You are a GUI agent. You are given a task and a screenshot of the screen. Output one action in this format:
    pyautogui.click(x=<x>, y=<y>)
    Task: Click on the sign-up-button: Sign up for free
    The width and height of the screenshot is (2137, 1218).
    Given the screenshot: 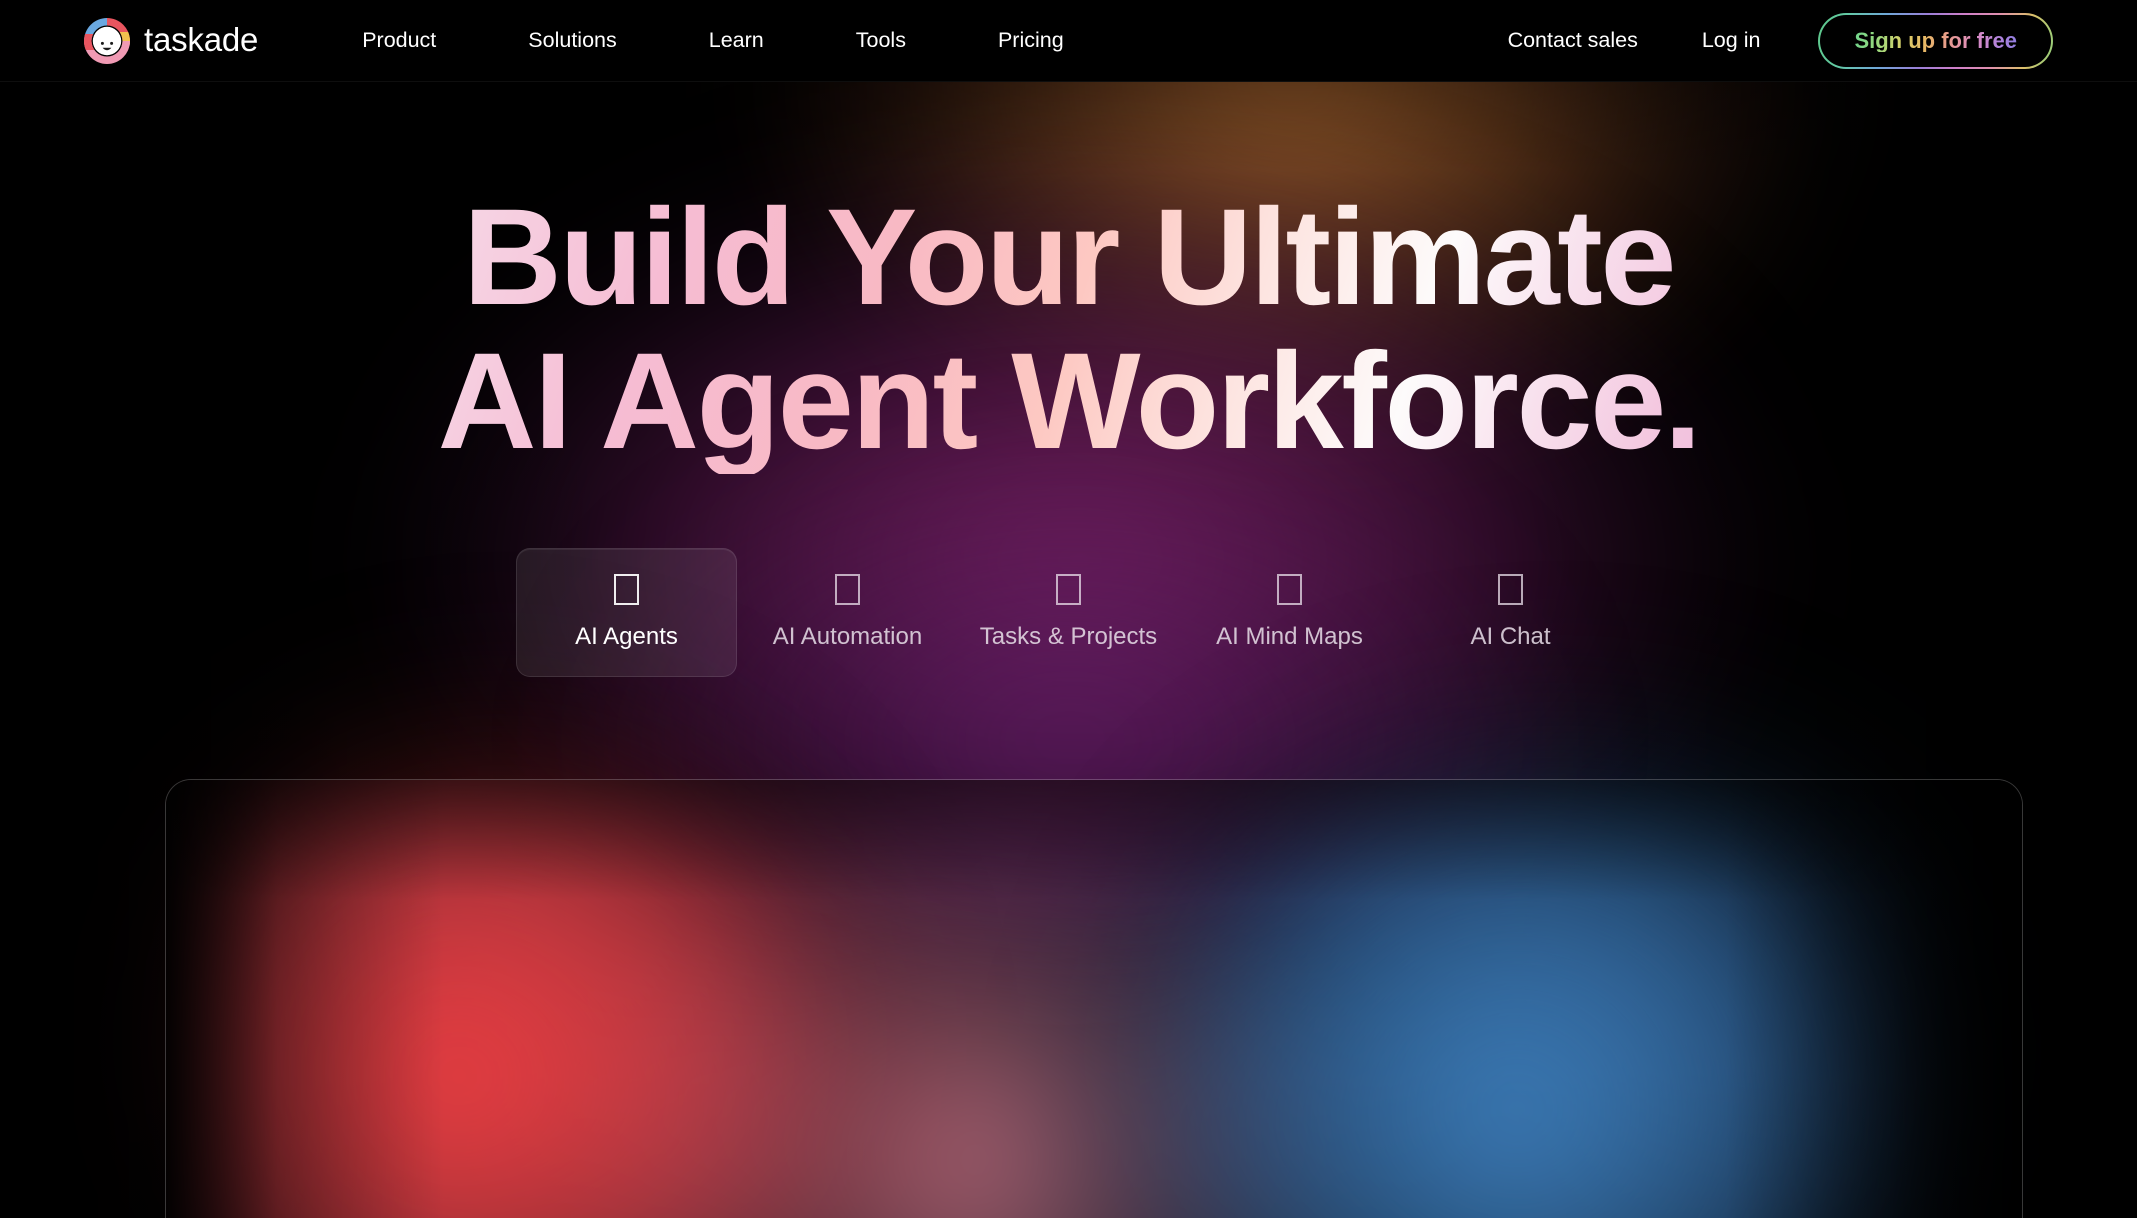 What is the action you would take?
    pyautogui.click(x=1935, y=40)
    